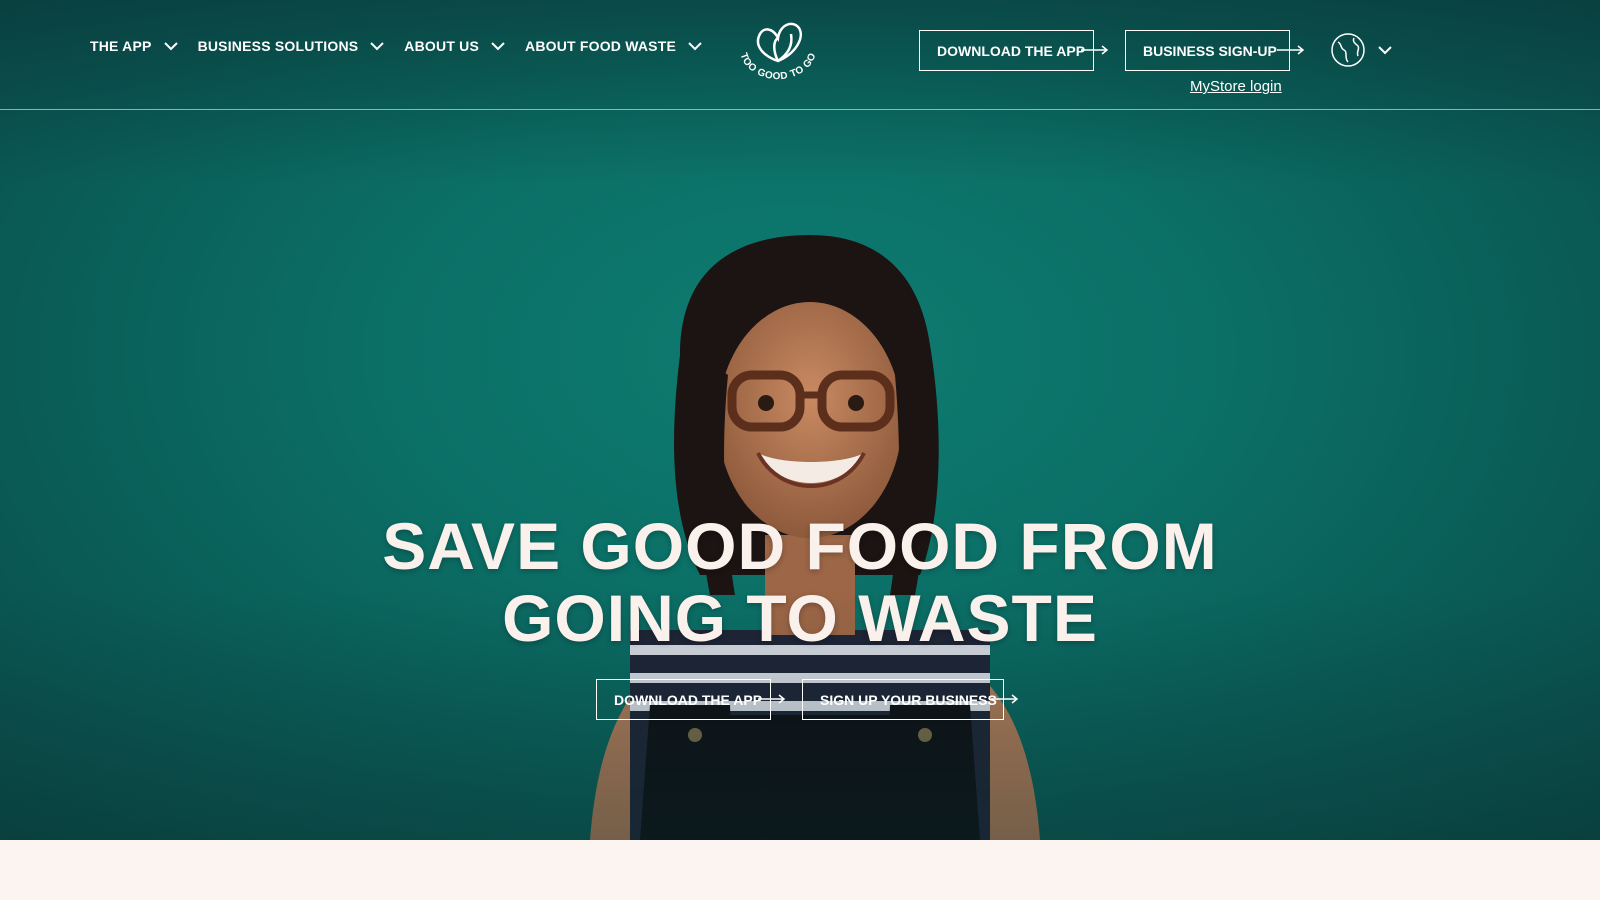  I want to click on nav-item-business-solutions: BUSINESS SOLUTIONS, so click(291, 46).